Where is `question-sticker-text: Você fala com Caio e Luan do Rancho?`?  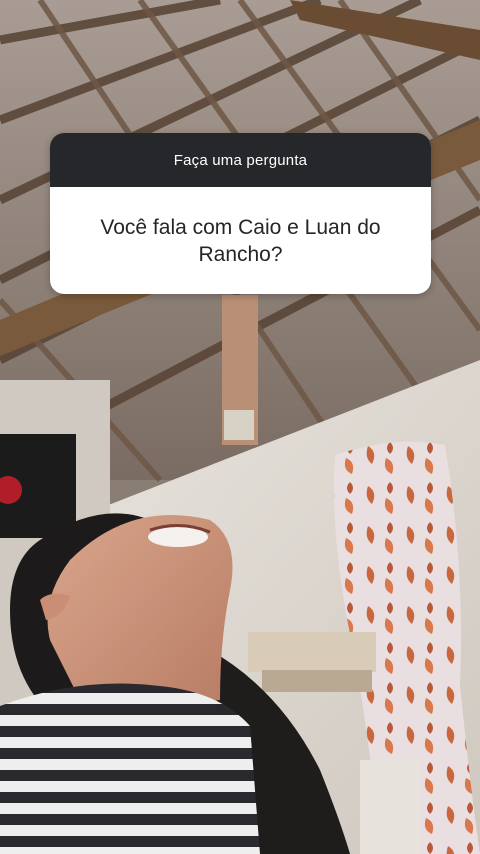
question-sticker-text: Você fala com Caio e Luan do Rancho? is located at coordinates (240, 240).